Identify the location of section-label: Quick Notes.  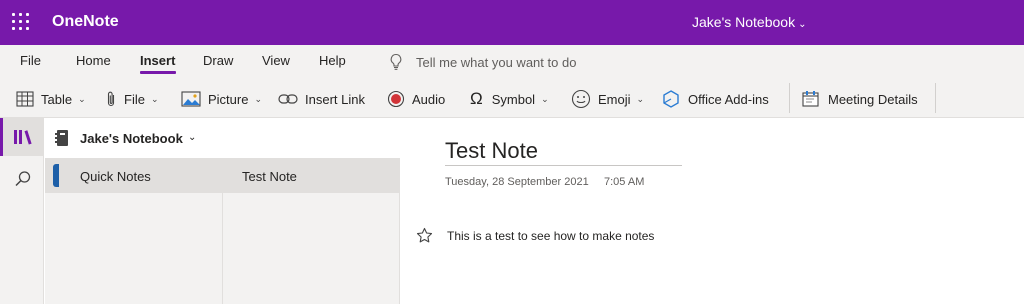
(115, 176).